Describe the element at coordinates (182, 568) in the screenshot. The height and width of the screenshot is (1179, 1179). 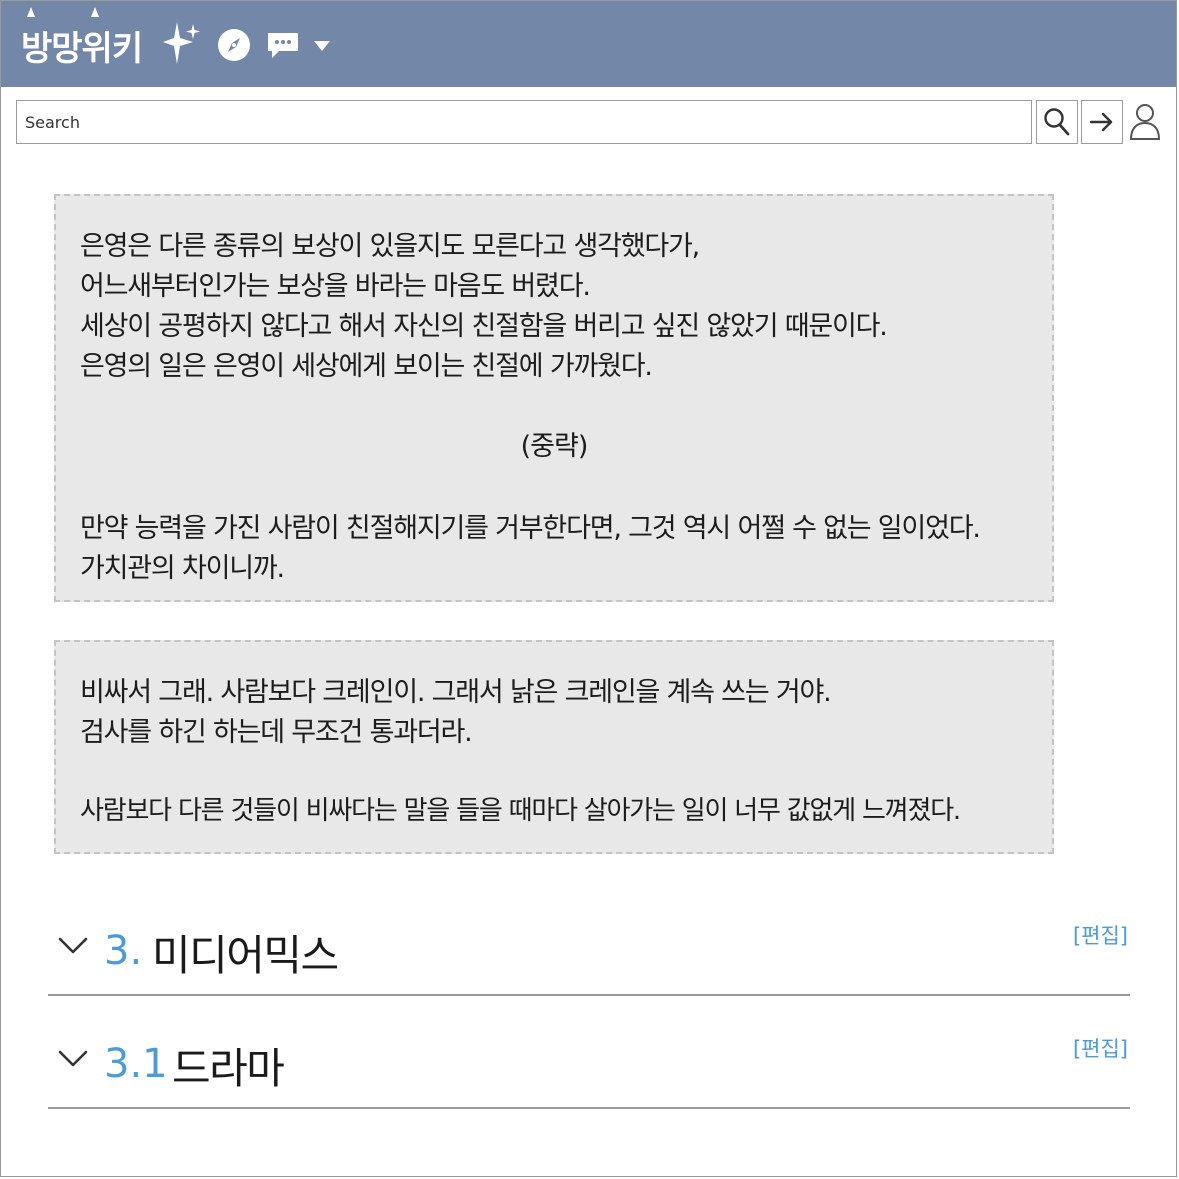
I see `quote-line: 가치관의 차이니까.` at that location.